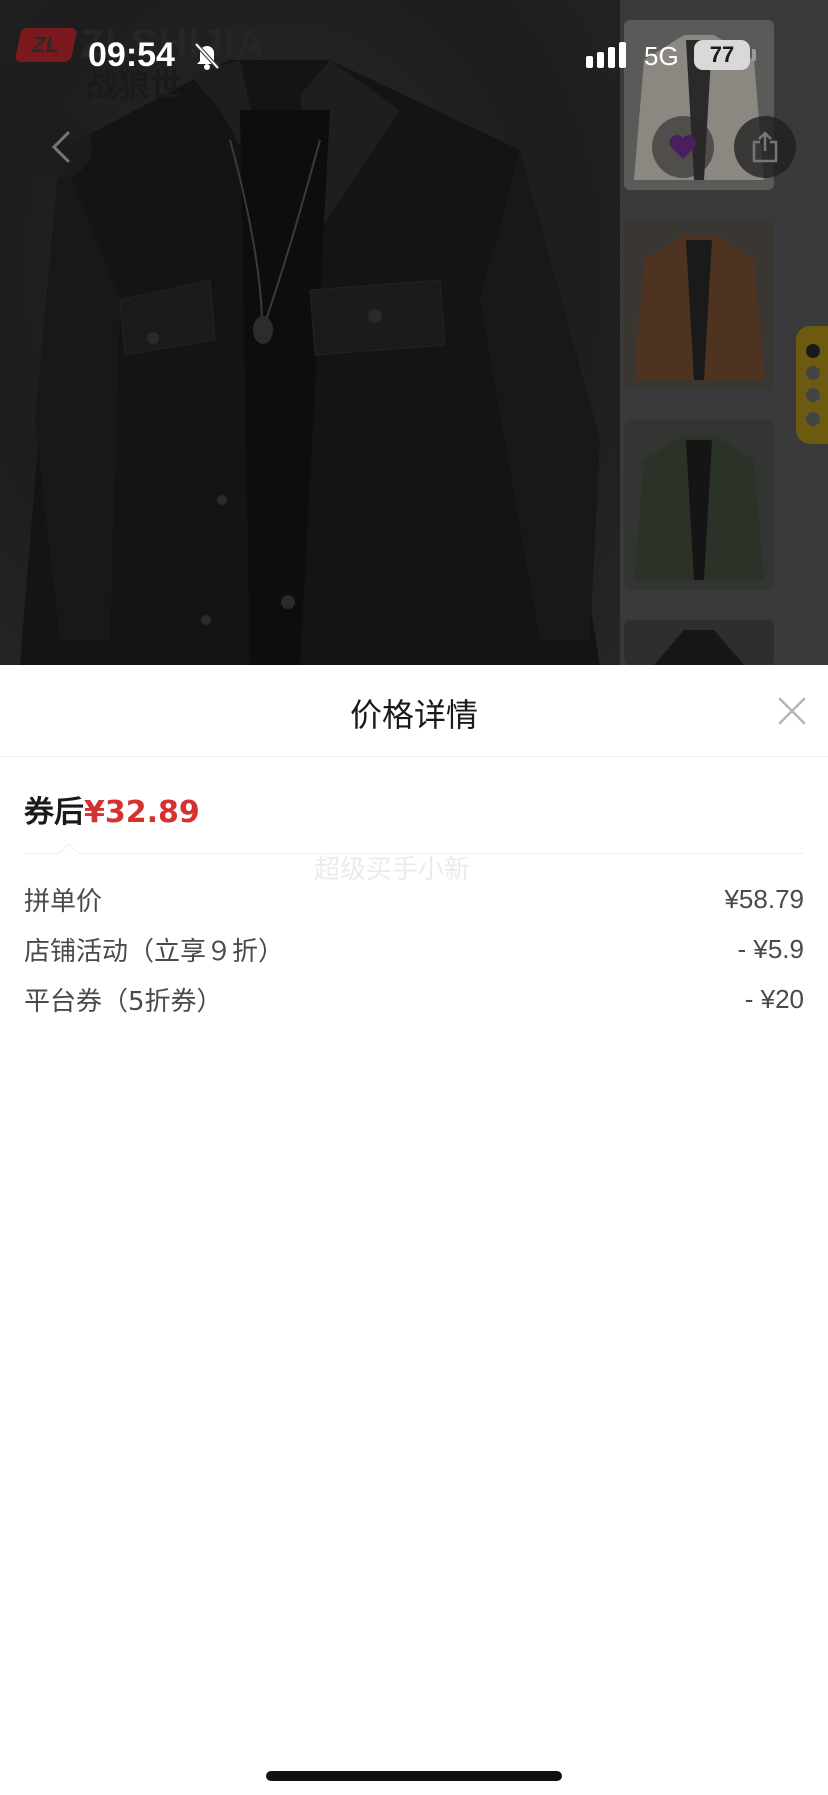 The width and height of the screenshot is (828, 1795). What do you see at coordinates (154, 951) in the screenshot?
I see `price-row-label: 店铺活动（立享９折）` at bounding box center [154, 951].